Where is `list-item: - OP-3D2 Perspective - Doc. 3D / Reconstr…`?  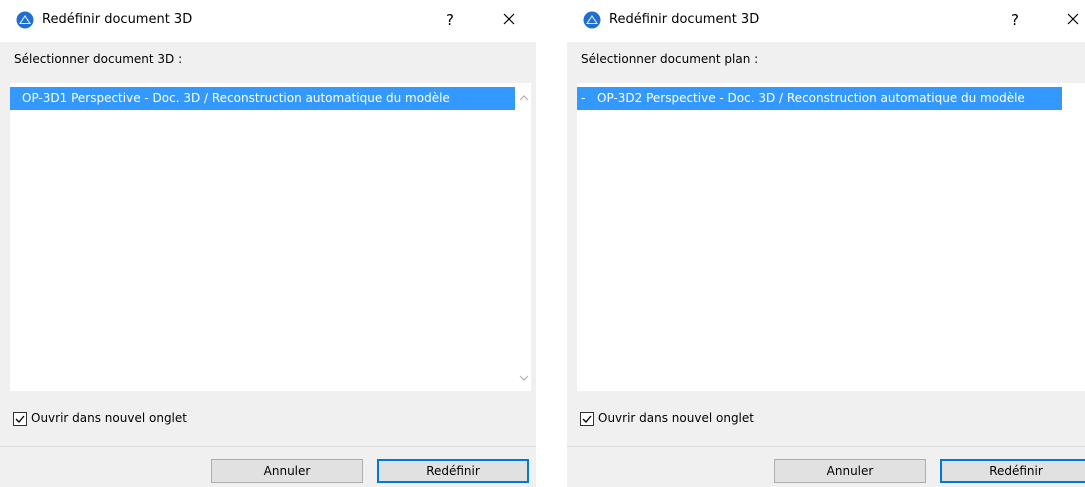 list-item: - OP-3D2 Perspective - Doc. 3D / Reconstr… is located at coordinates (819, 98).